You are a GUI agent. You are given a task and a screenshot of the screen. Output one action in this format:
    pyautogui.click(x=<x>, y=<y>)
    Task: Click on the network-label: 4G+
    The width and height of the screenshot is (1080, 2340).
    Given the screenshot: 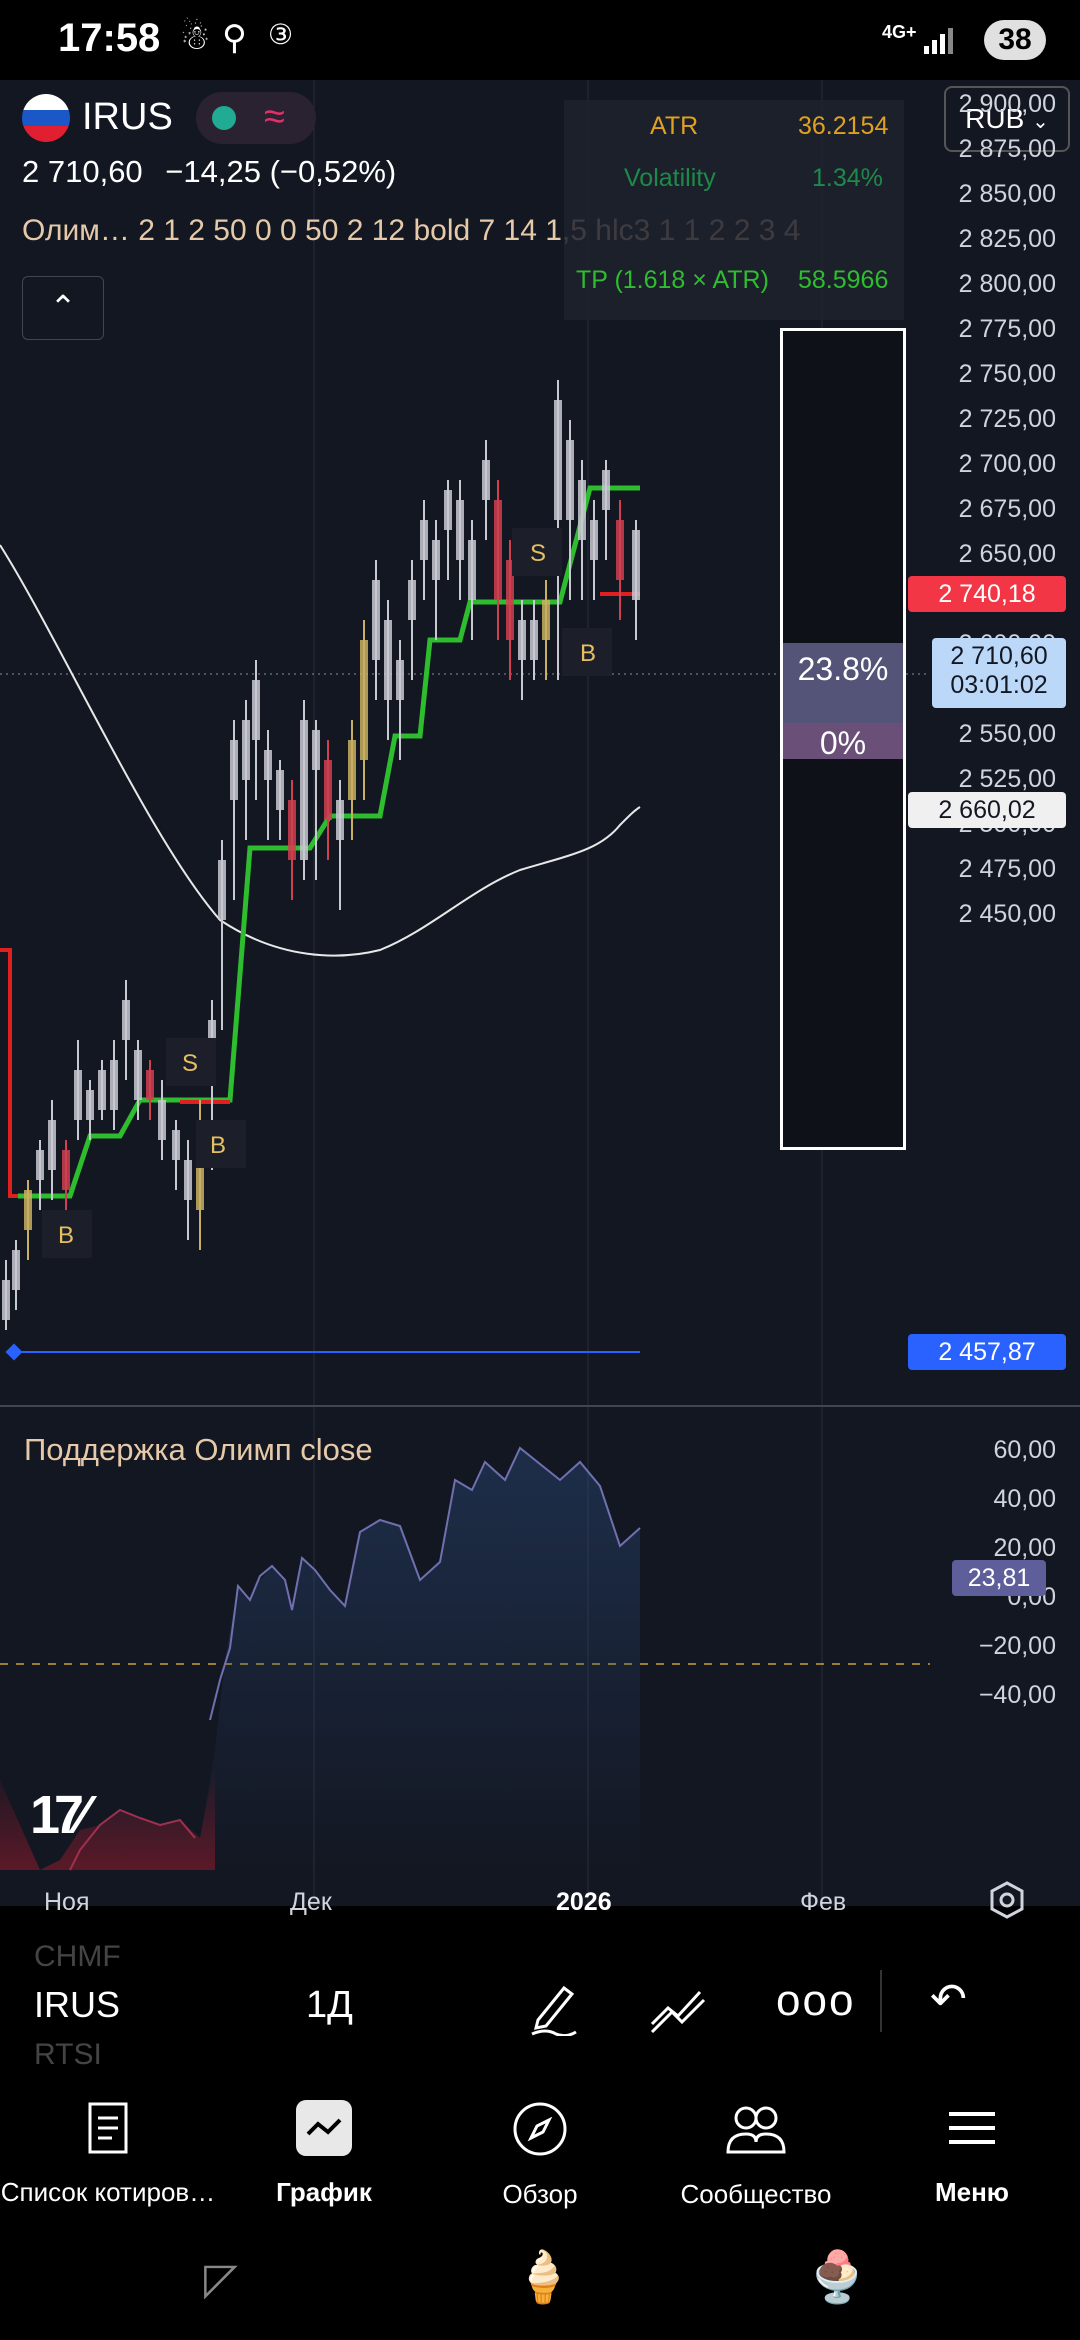 What is the action you would take?
    pyautogui.click(x=899, y=32)
    